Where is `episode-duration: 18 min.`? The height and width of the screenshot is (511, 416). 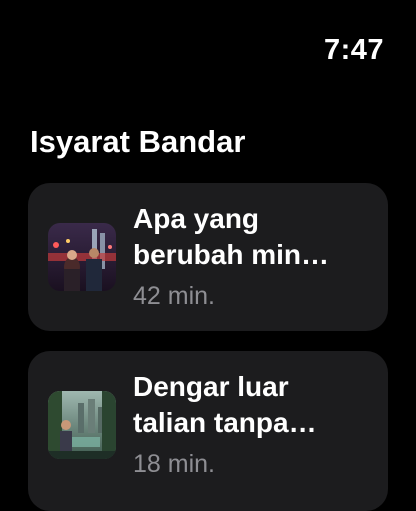 episode-duration: 18 min. is located at coordinates (174, 464).